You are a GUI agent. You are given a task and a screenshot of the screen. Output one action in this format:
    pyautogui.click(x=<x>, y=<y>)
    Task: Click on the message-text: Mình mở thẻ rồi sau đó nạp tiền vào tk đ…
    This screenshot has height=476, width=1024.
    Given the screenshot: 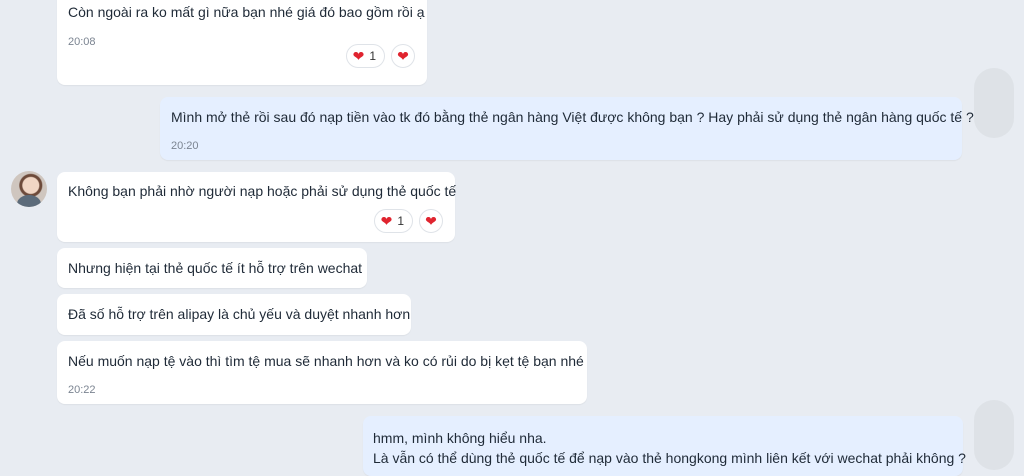 What is the action you would take?
    pyautogui.click(x=572, y=117)
    